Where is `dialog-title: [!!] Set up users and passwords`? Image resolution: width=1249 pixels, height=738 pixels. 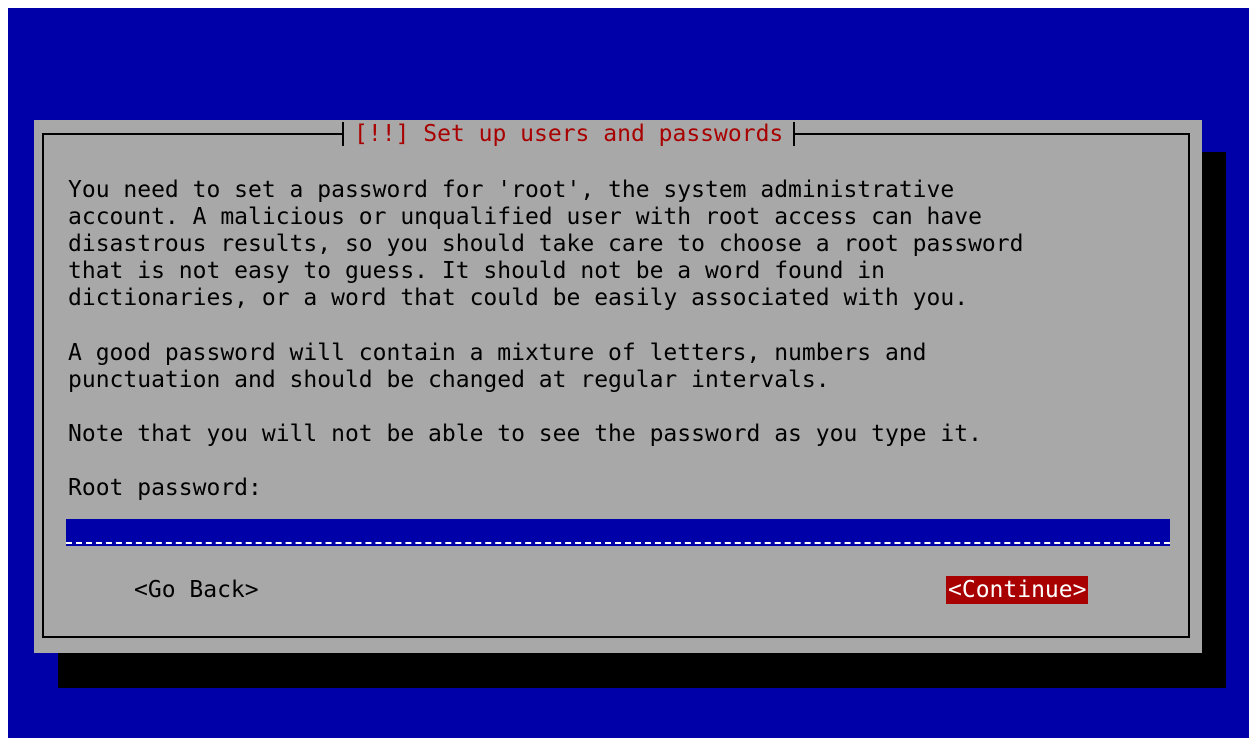 dialog-title: [!!] Set up users and passwords is located at coordinates (569, 134).